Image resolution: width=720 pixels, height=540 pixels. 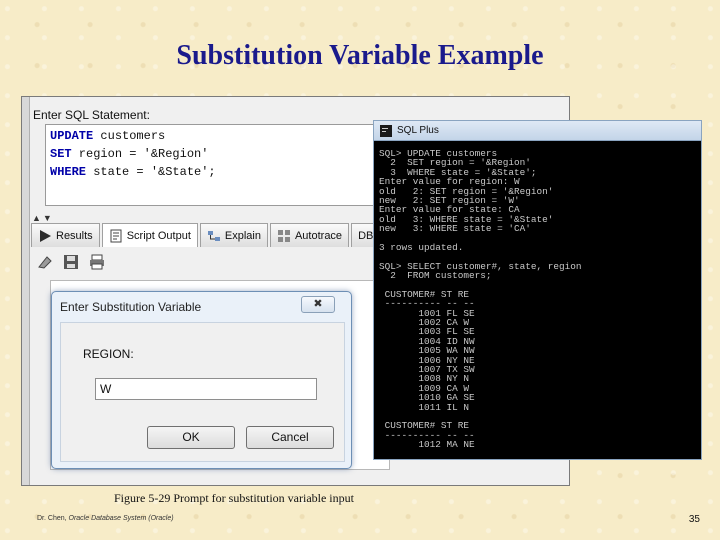 I want to click on sql-text: customers, so click(x=129, y=136).